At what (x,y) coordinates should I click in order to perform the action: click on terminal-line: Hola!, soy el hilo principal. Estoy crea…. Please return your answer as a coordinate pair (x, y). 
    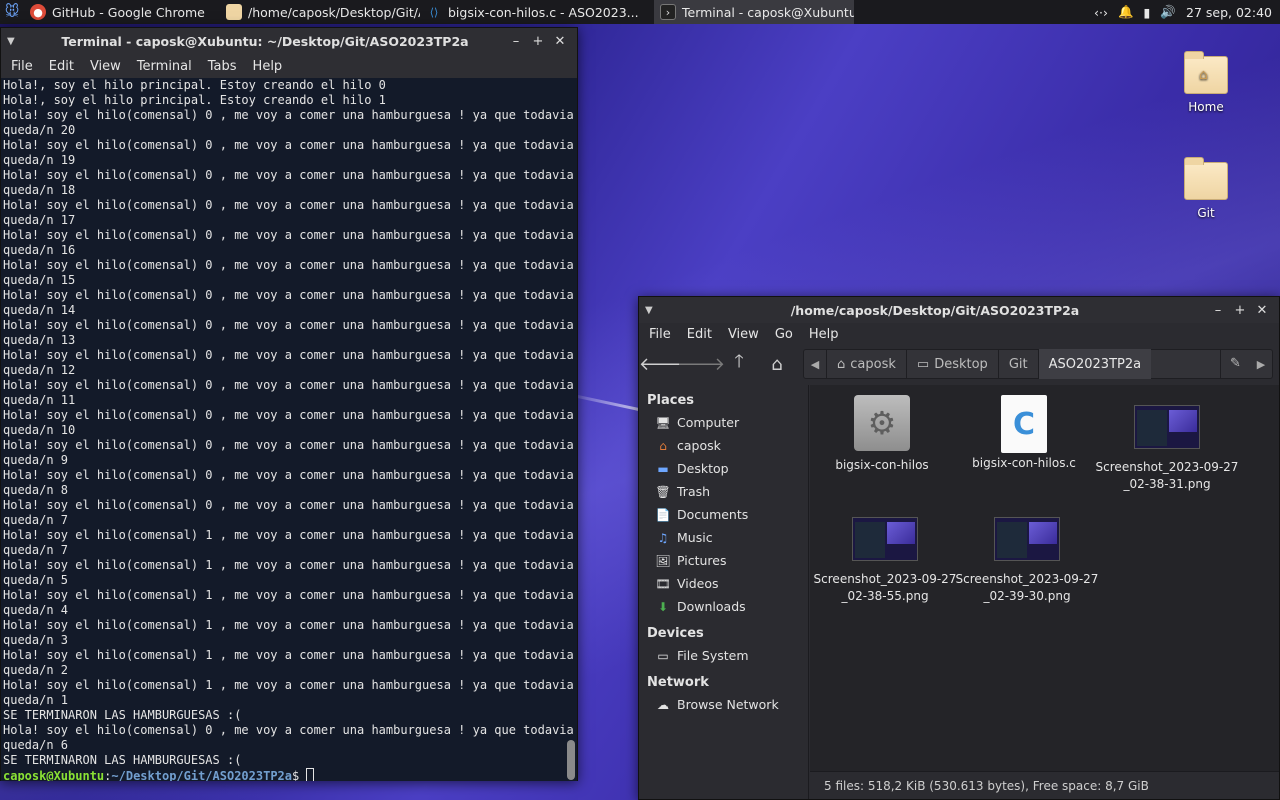
    Looking at the image, I should click on (194, 100).